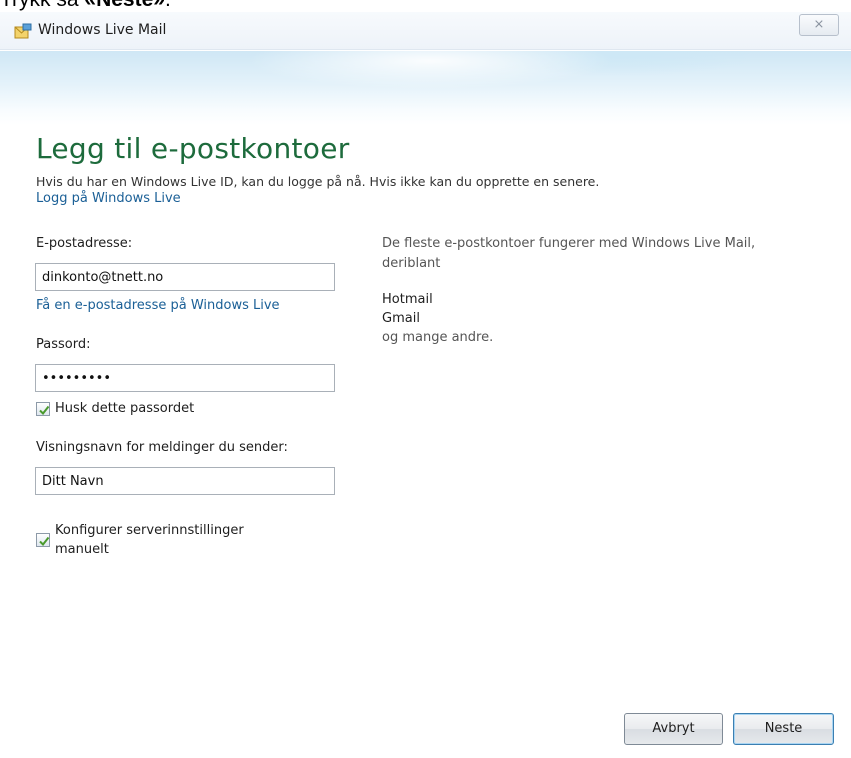 The width and height of the screenshot is (851, 758). What do you see at coordinates (23, 31) in the screenshot?
I see `windows-live-mail-icon` at bounding box center [23, 31].